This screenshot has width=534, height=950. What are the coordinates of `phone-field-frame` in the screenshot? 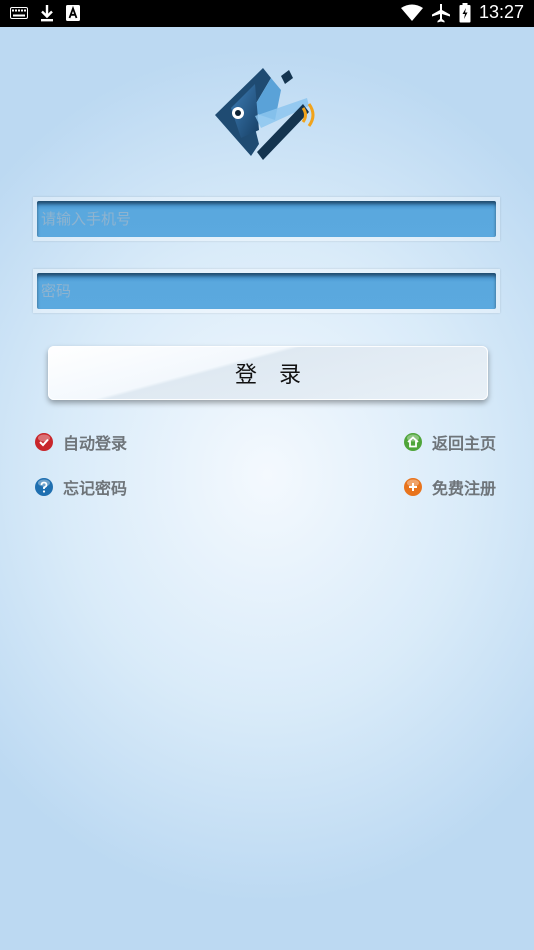 It's located at (266, 219).